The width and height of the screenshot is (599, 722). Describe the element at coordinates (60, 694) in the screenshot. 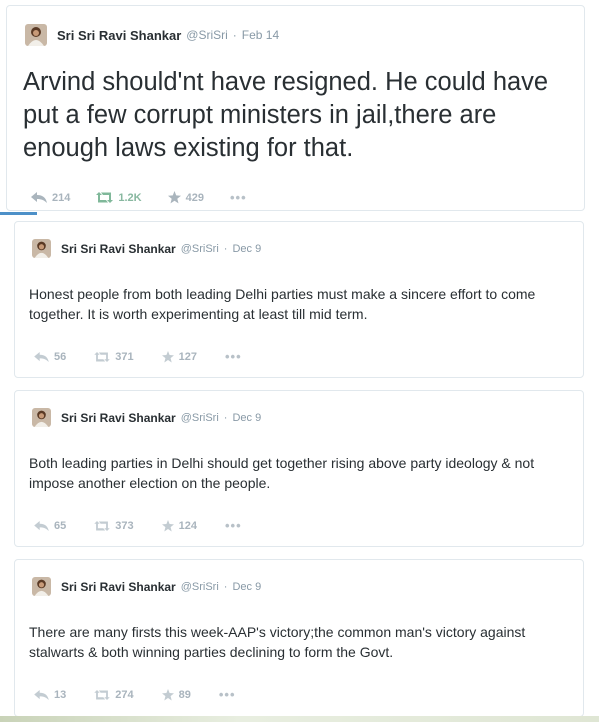

I see `reply-count: 13` at that location.